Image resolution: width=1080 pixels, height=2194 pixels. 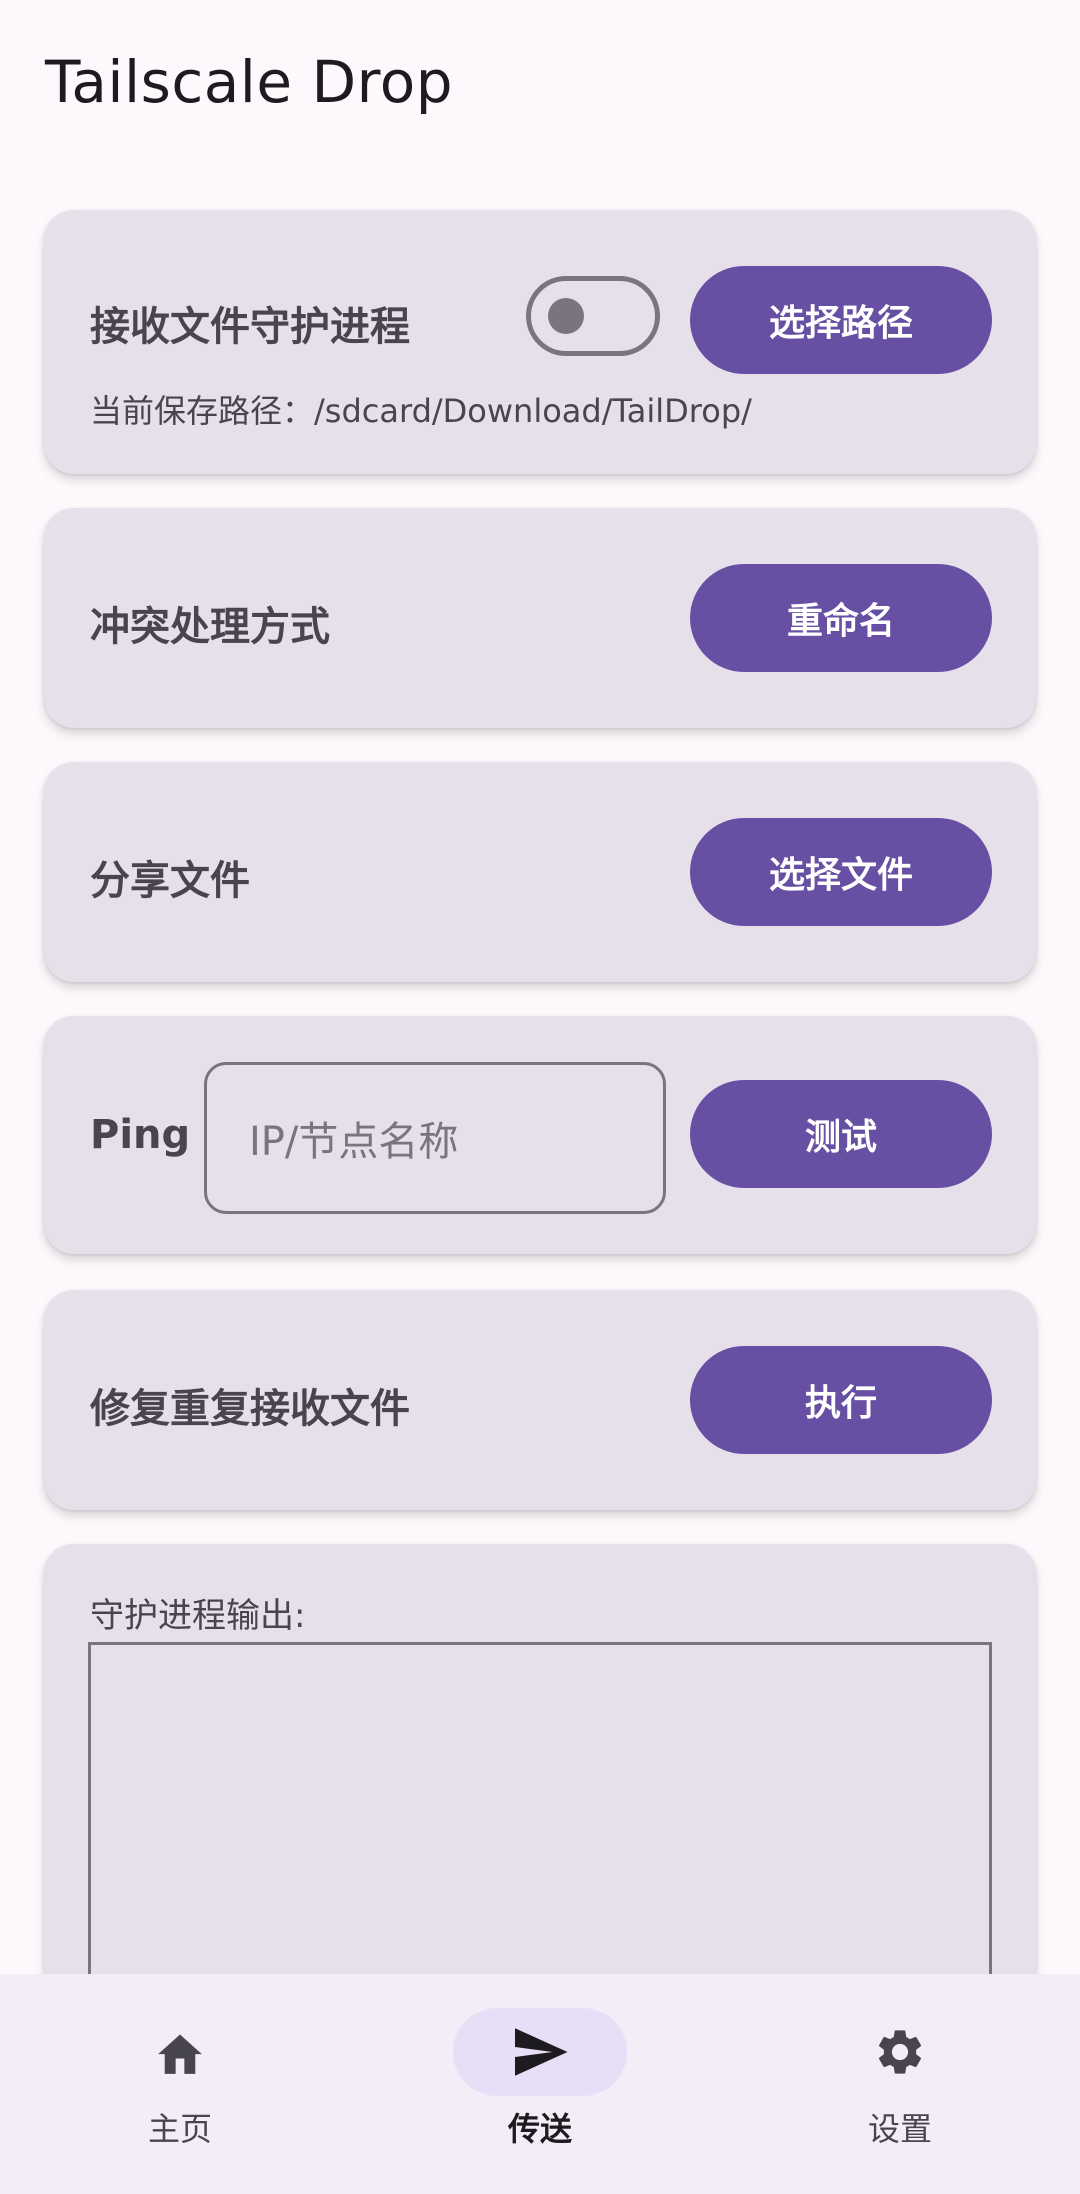 I want to click on execute-button: 执行, so click(x=841, y=1400).